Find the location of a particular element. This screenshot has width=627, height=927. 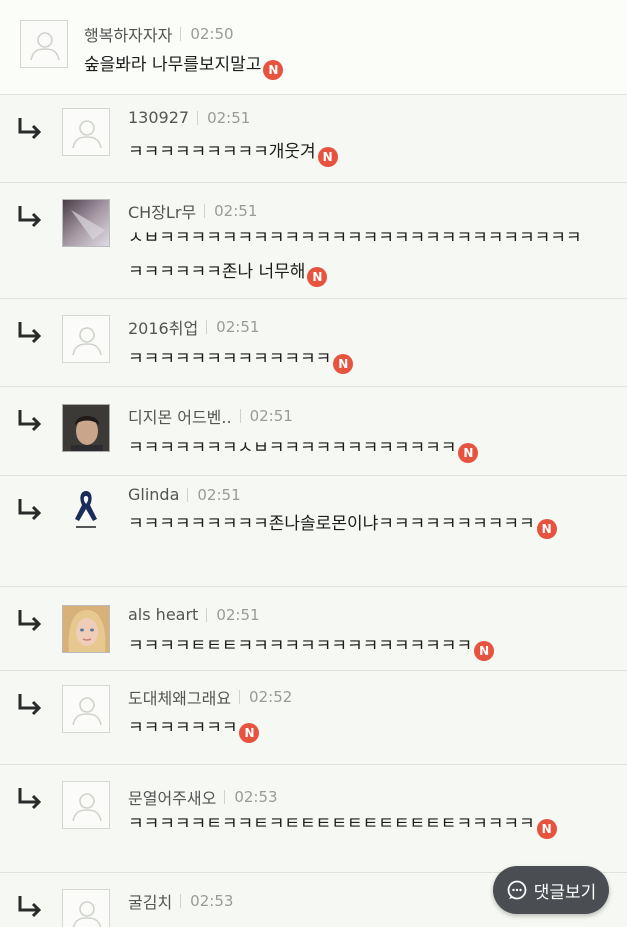

reply-item: 문열어주새오 02:53 ㅋㅋㅋㅋㅋㅌㅋㅋㅌㅋㅌㅌㅌㅌㅌㅌㅌㅌㅌㅌㅌㅋㅋㅋㅋㅋ N is located at coordinates (313, 819).